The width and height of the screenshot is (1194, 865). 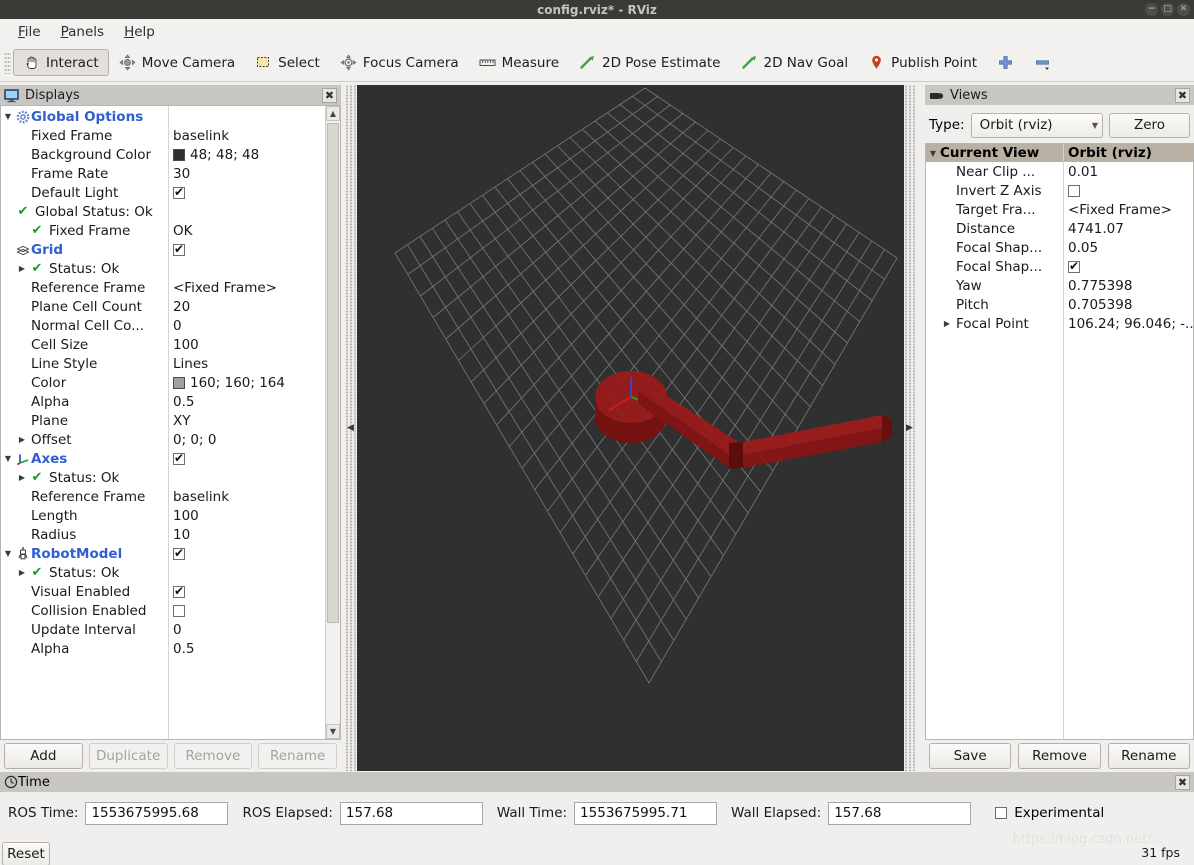 I want to click on time-close-icon: ✖, so click(x=1182, y=782).